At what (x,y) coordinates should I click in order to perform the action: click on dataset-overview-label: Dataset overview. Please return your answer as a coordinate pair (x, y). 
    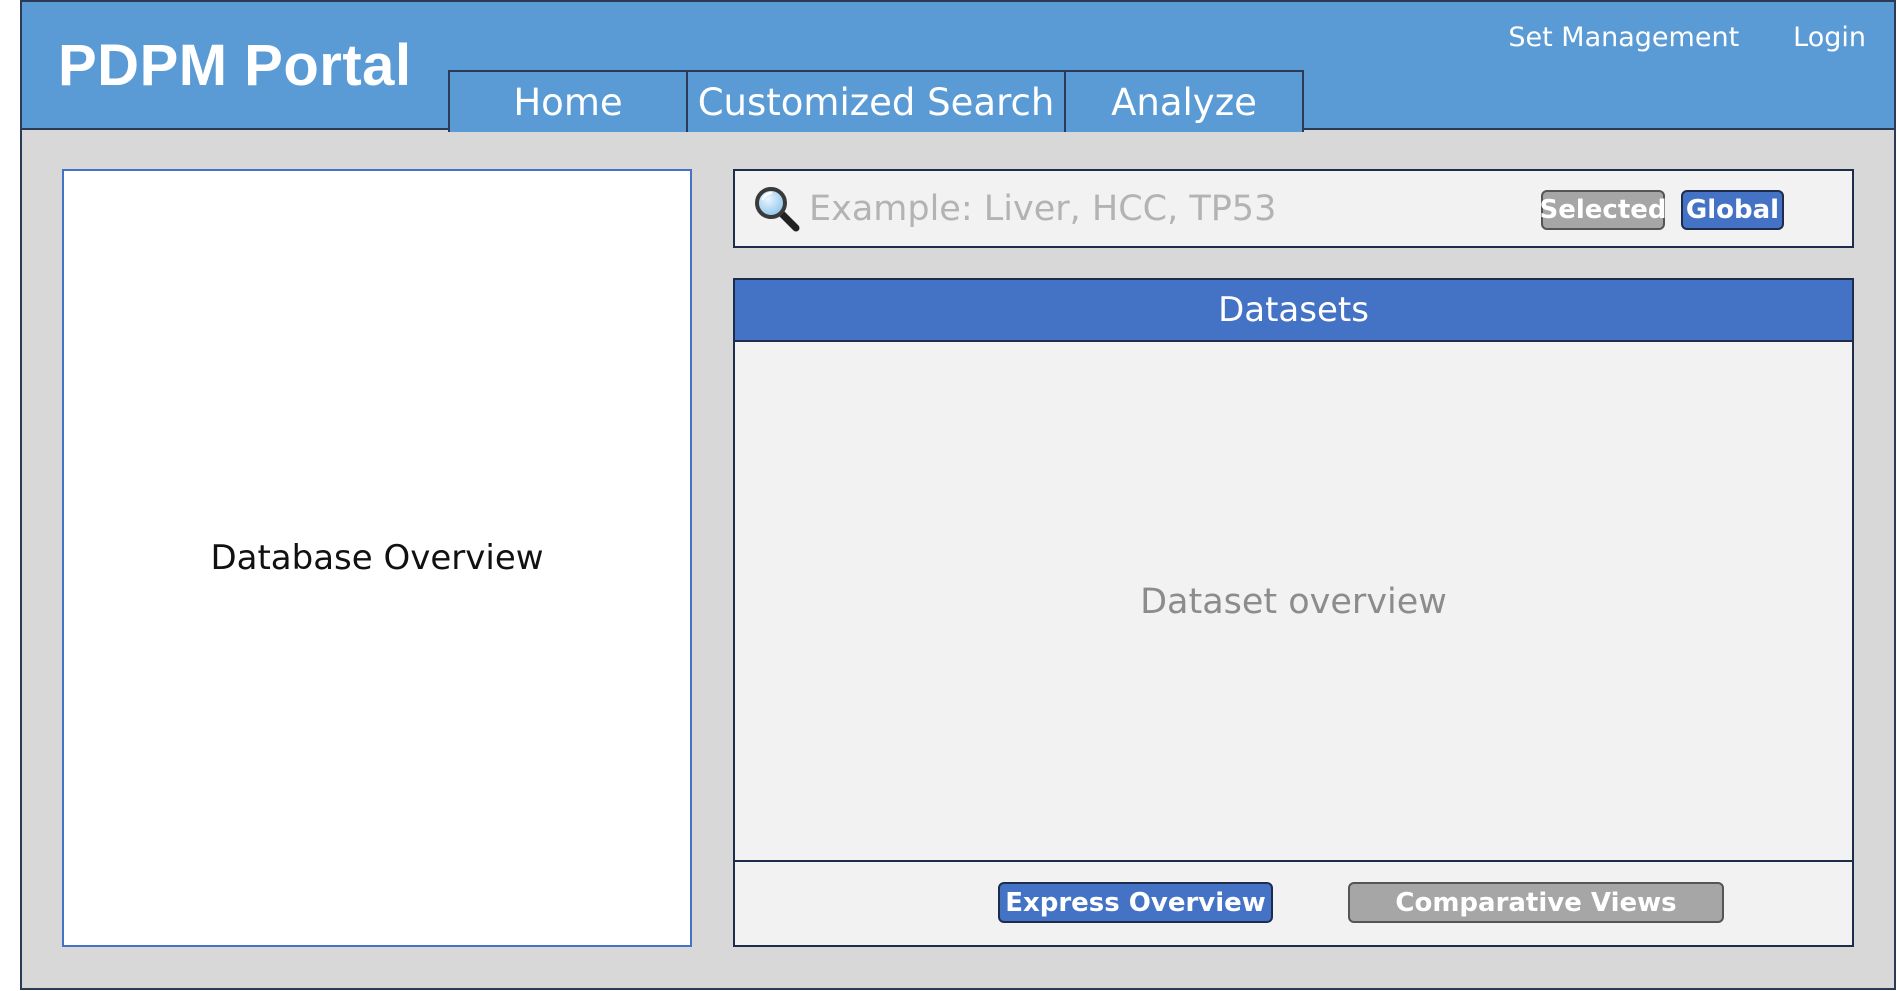
    Looking at the image, I should click on (1293, 602).